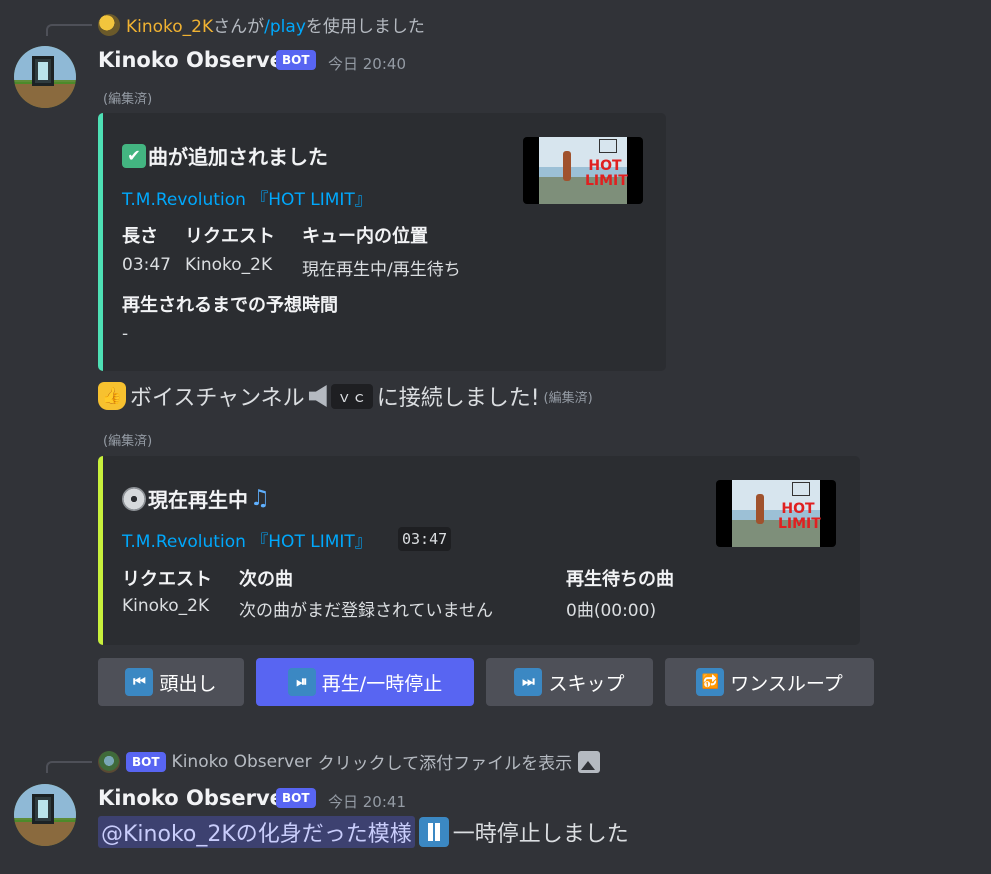 This screenshot has width=991, height=874. I want to click on embed-title-text: 現在再生中, so click(198, 500).